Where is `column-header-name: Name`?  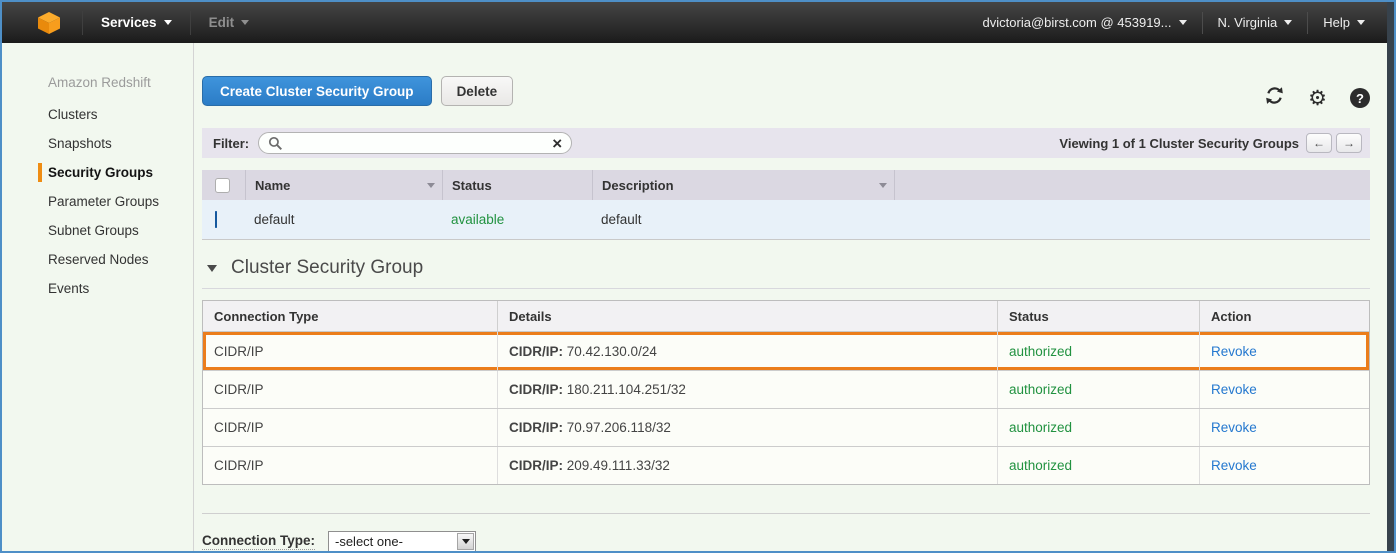 column-header-name: Name is located at coordinates (343, 185).